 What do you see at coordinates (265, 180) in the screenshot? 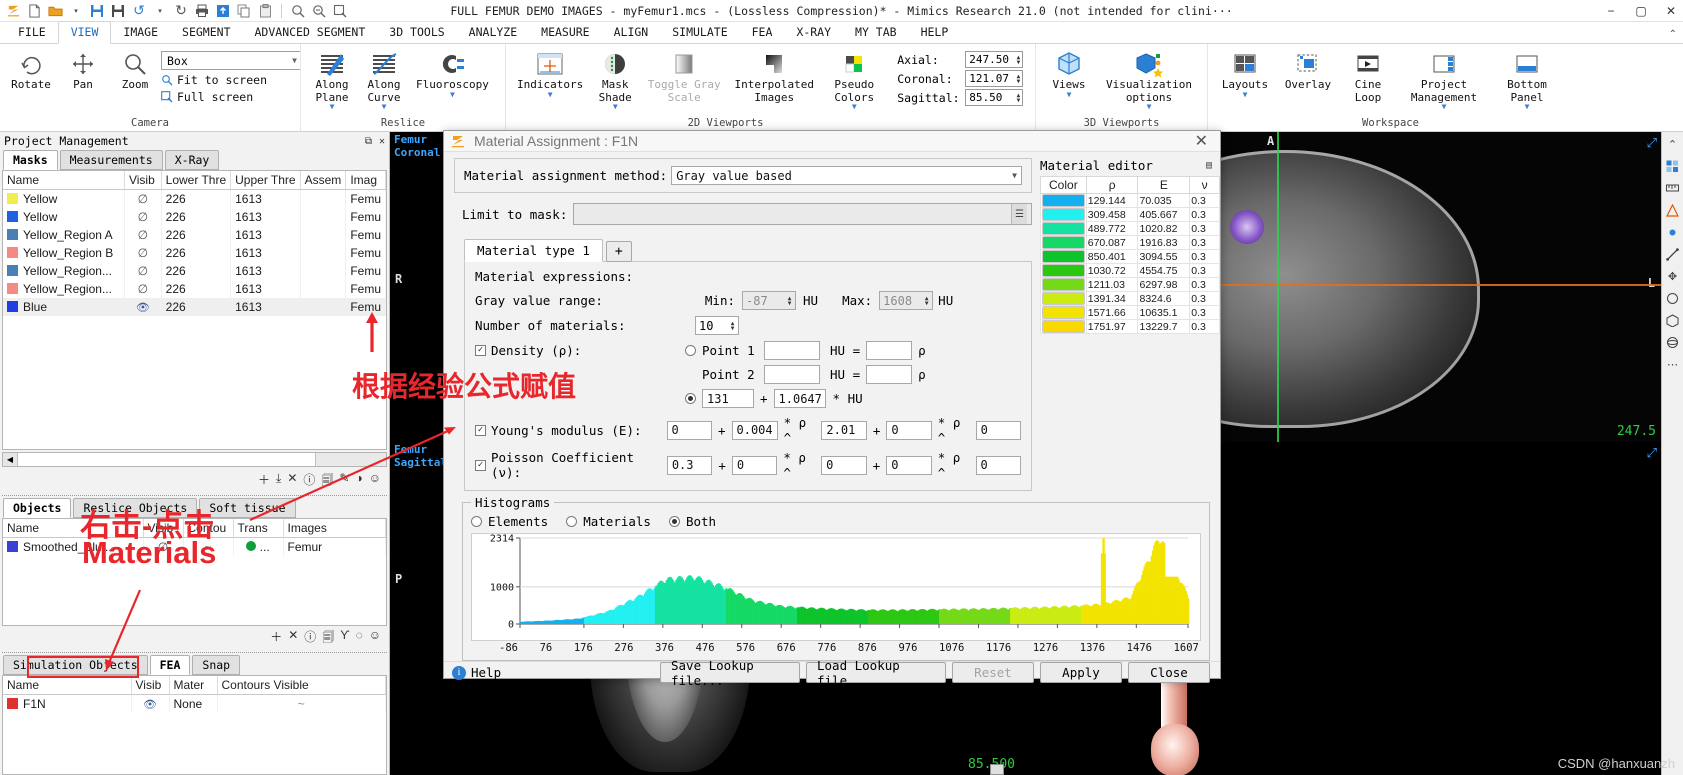
I see `masks-col-upper-threshold: Upper Thre` at bounding box center [265, 180].